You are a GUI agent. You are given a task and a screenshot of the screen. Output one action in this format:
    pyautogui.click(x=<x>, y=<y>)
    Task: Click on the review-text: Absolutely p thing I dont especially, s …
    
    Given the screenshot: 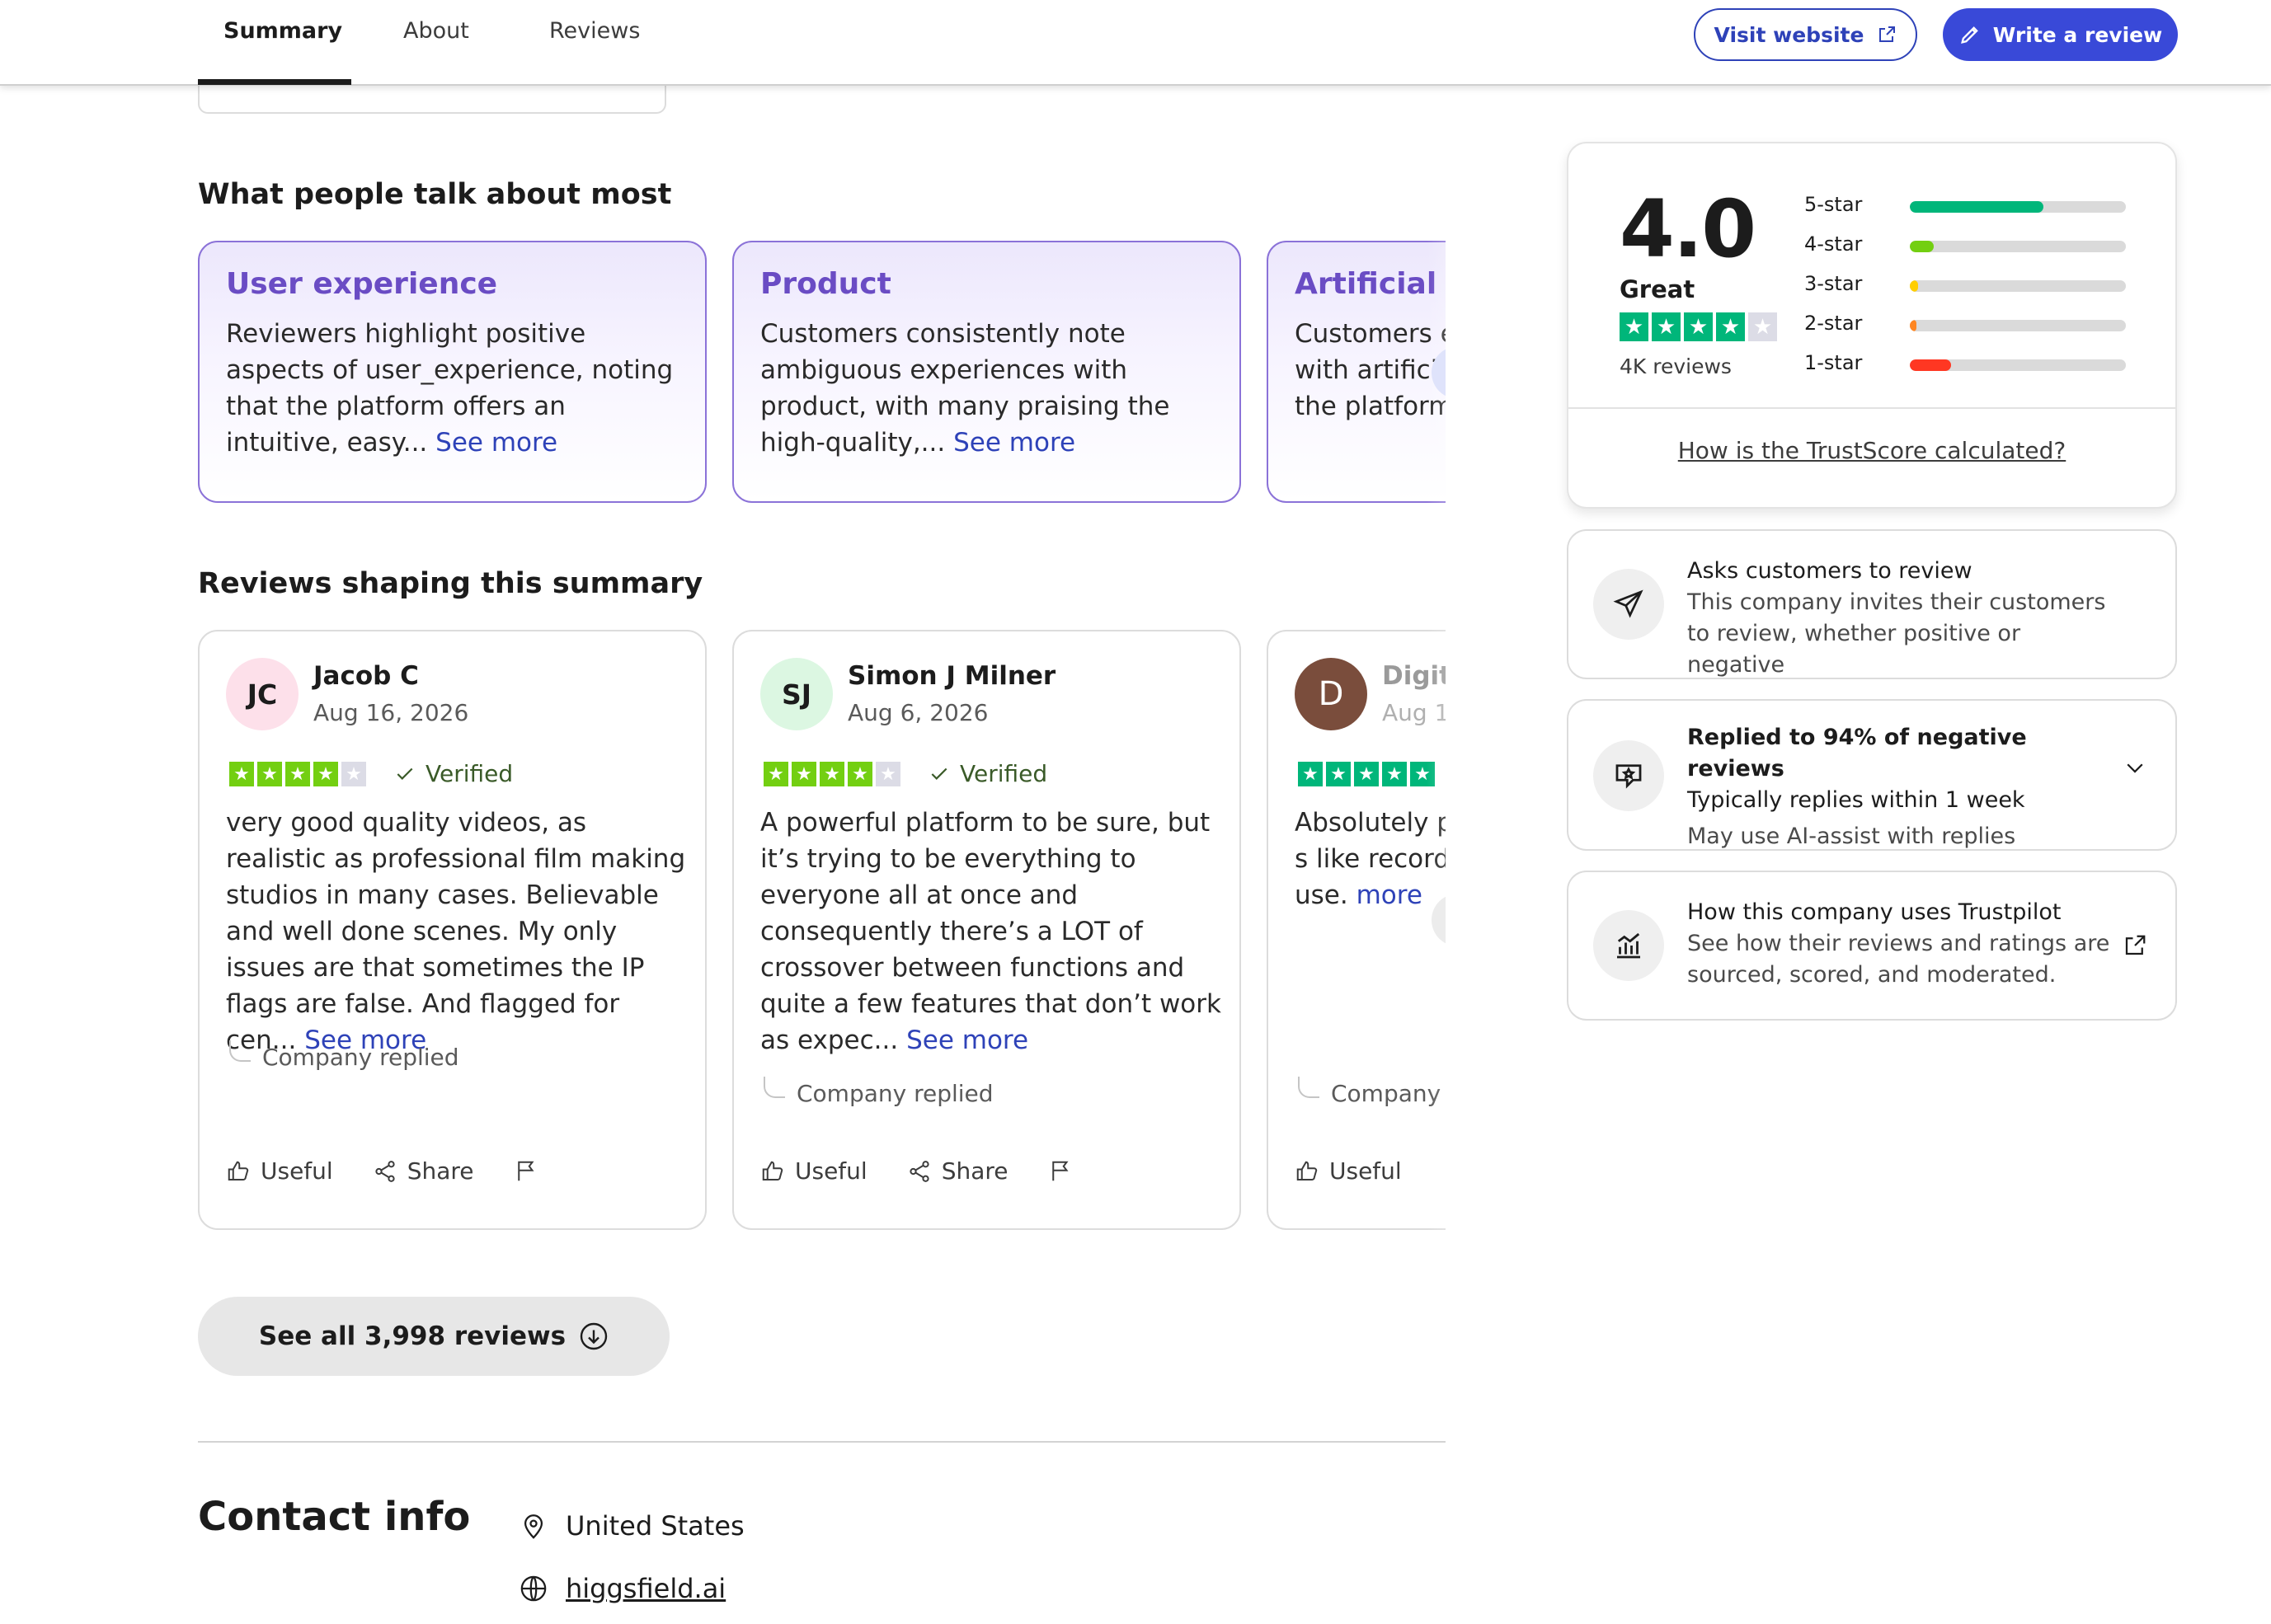 What is the action you would take?
    pyautogui.click(x=1370, y=859)
    